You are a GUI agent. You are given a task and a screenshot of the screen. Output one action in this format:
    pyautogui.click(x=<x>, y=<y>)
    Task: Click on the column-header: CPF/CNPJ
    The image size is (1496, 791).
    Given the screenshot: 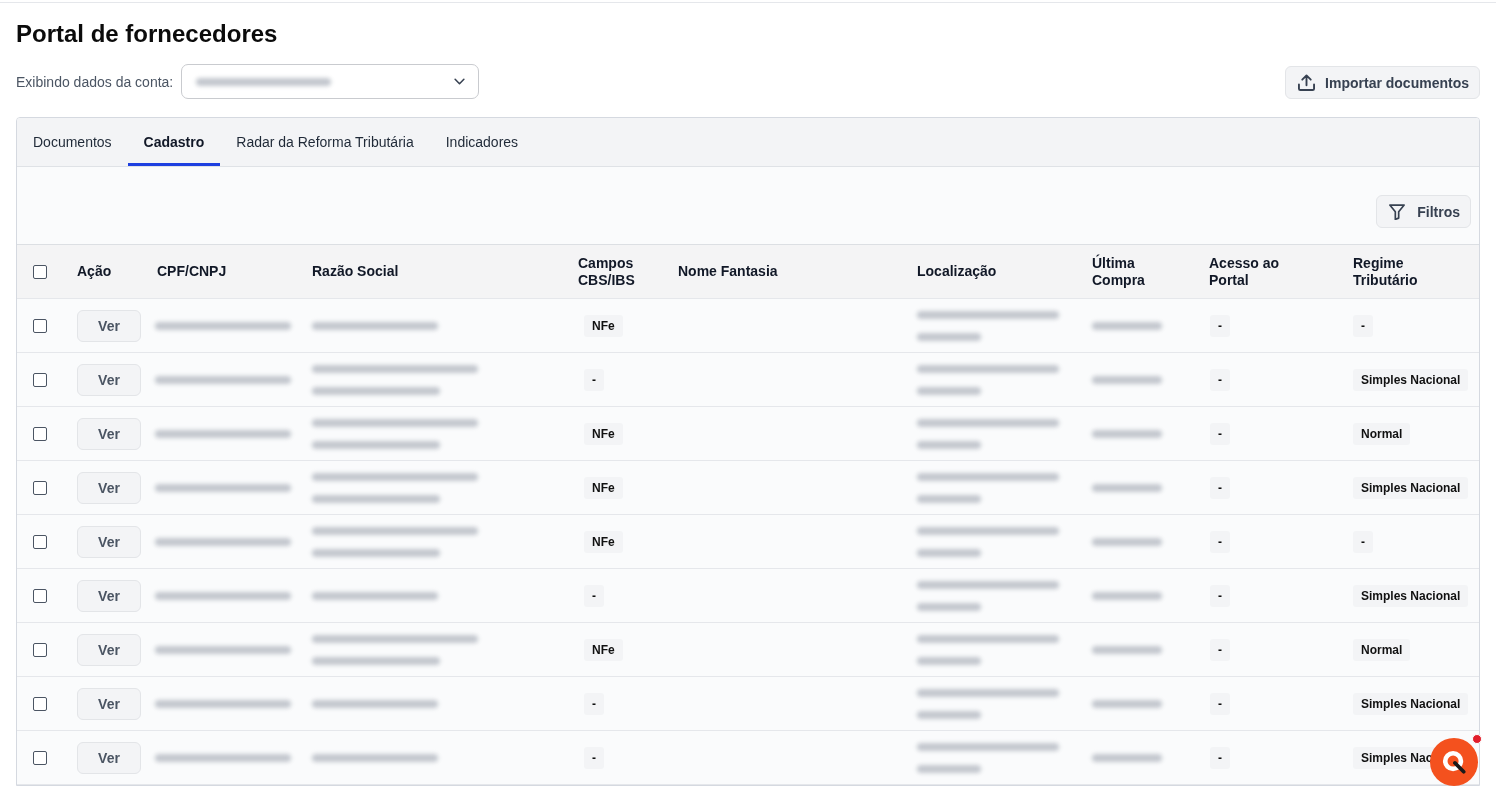 What is the action you would take?
    pyautogui.click(x=192, y=271)
    